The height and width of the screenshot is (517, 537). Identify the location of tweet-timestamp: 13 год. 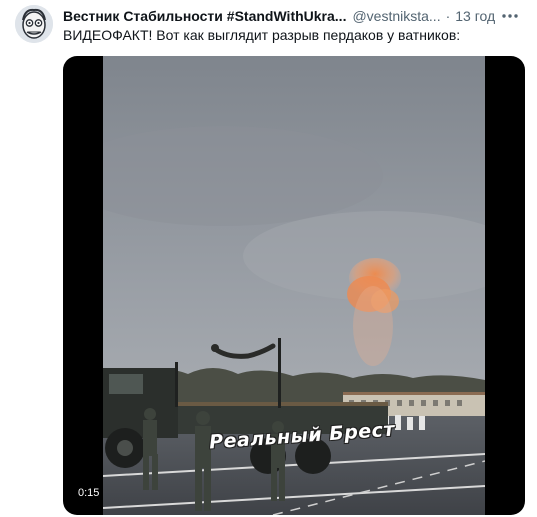
(475, 16).